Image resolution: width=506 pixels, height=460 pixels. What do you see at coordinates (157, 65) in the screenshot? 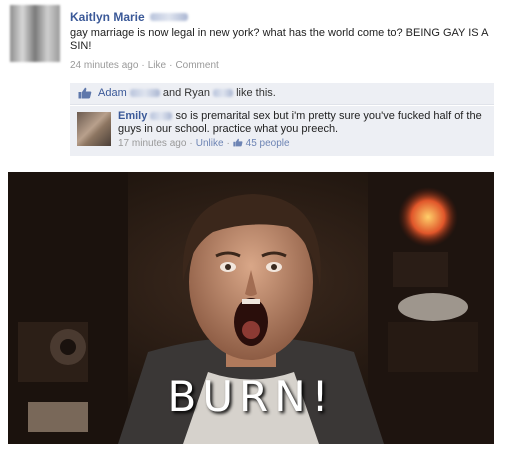
I see `like-link: Like` at bounding box center [157, 65].